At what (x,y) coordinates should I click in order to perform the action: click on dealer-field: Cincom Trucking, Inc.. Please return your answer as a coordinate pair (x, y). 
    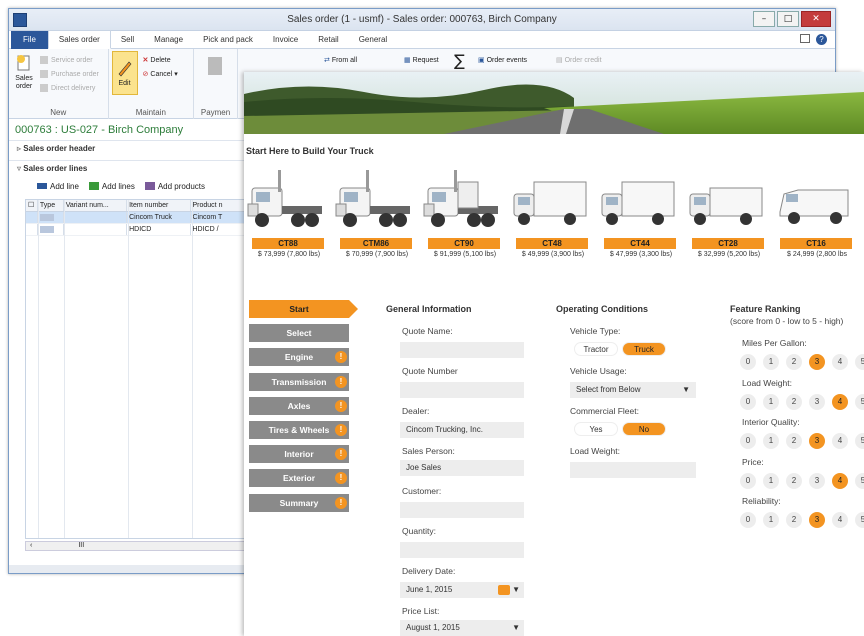
    Looking at the image, I should click on (462, 430).